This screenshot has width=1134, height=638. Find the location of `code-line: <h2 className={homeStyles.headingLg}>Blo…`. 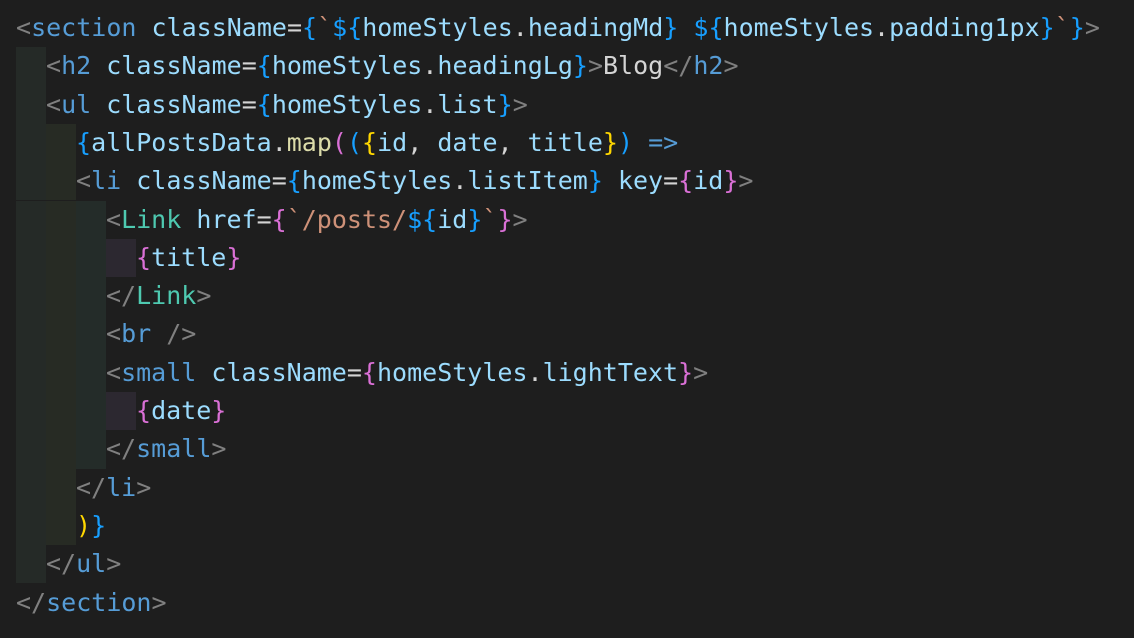

code-line: <h2 className={homeStyles.headingLg}>Blo… is located at coordinates (392, 66).